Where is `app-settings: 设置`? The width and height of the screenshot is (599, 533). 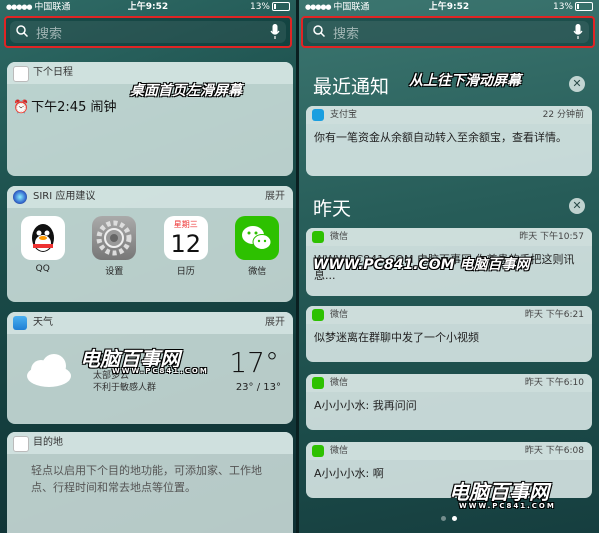 app-settings: 设置 is located at coordinates (114, 246).